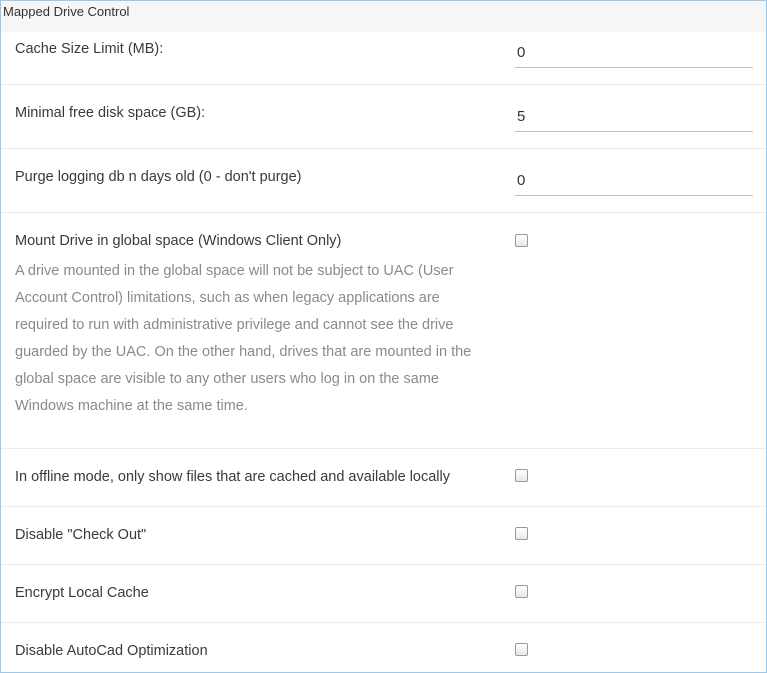  I want to click on disable-checkout-checkbox, so click(521, 533).